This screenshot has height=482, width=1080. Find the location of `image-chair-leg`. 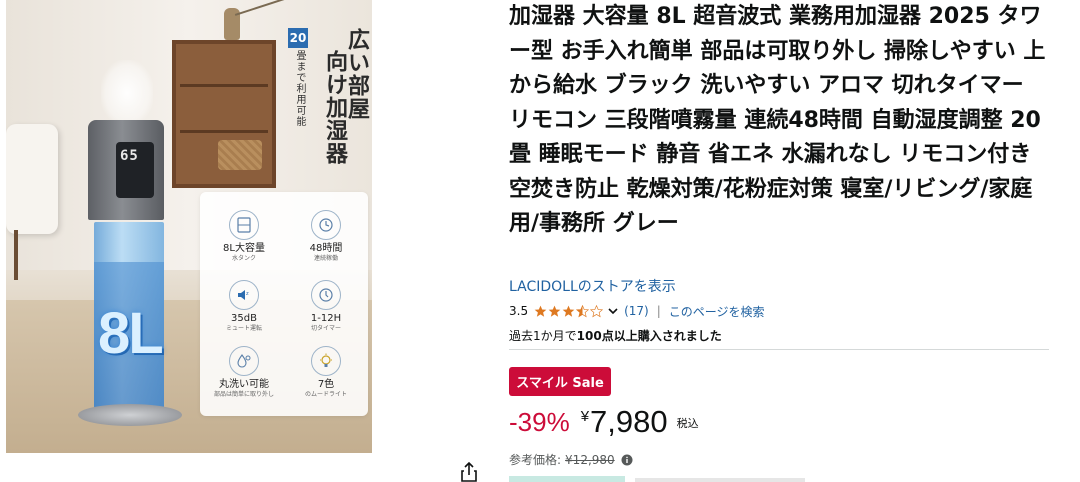

image-chair-leg is located at coordinates (16, 255).